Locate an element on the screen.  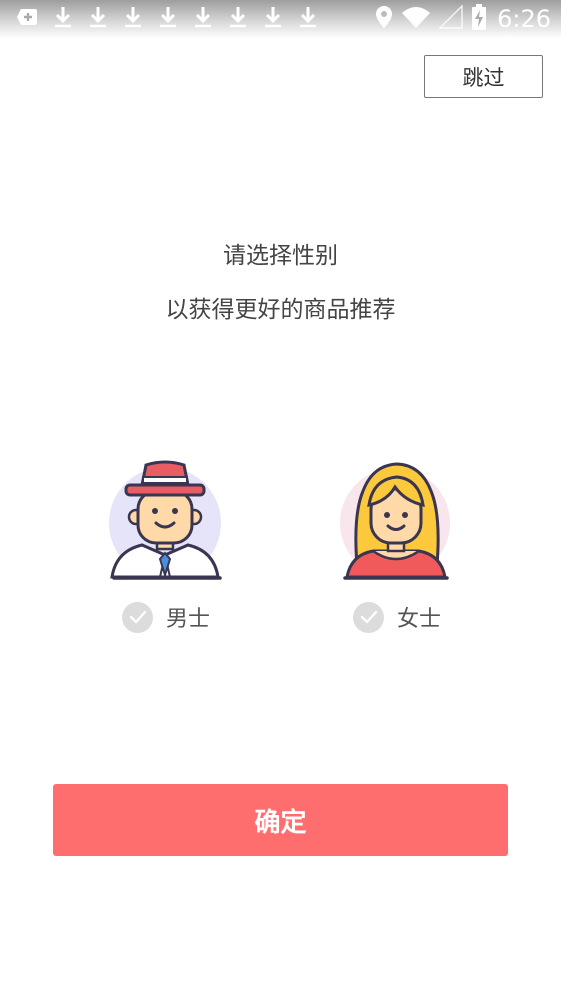
prompt-subtitle: 以获得更好的商品推荐 is located at coordinates (280, 310).